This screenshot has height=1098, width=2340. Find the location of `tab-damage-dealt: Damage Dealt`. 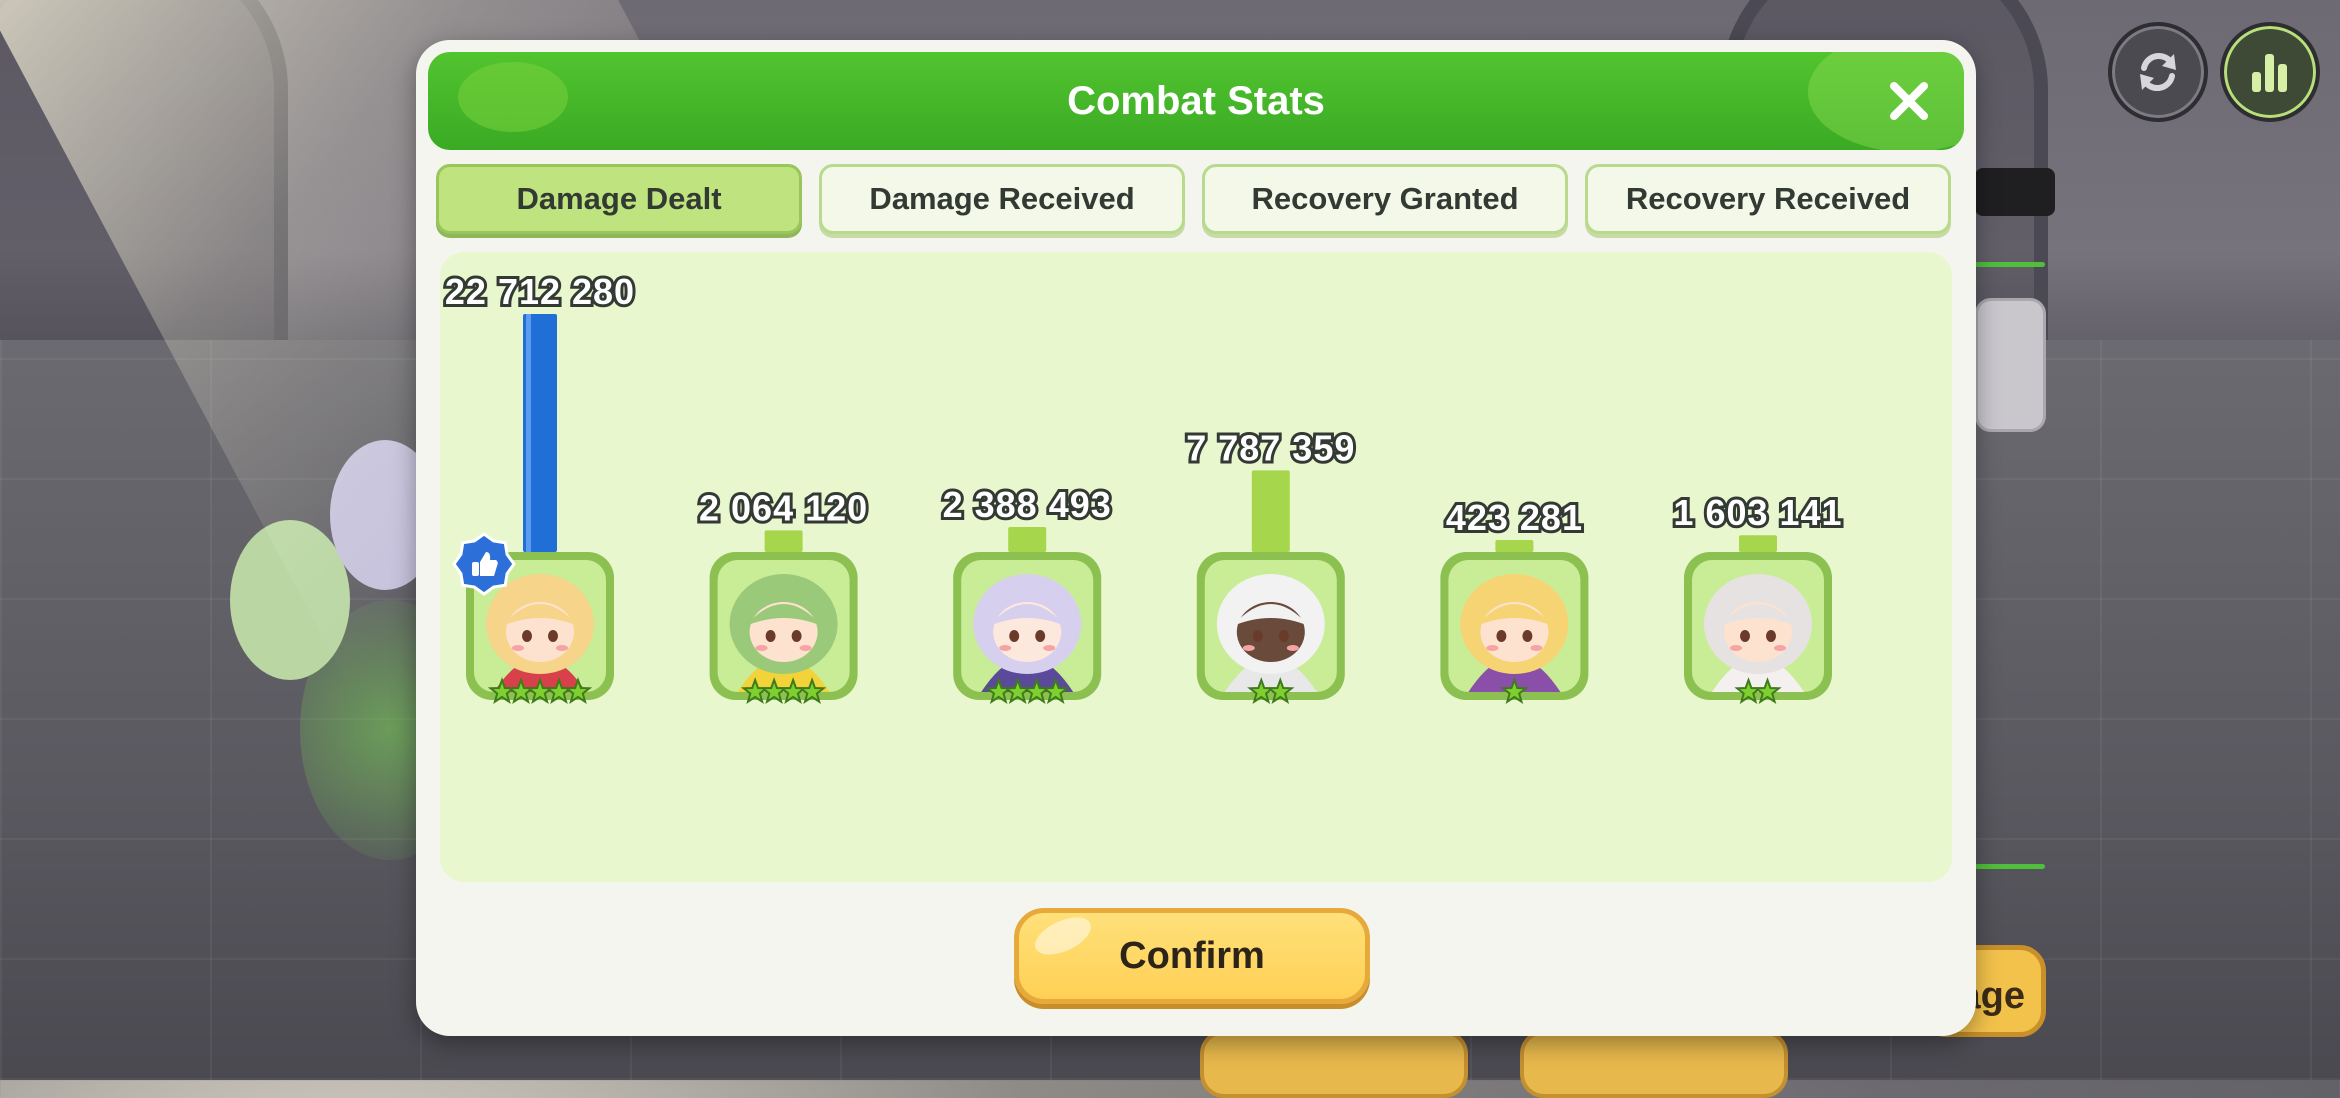

tab-damage-dealt: Damage Dealt is located at coordinates (619, 199).